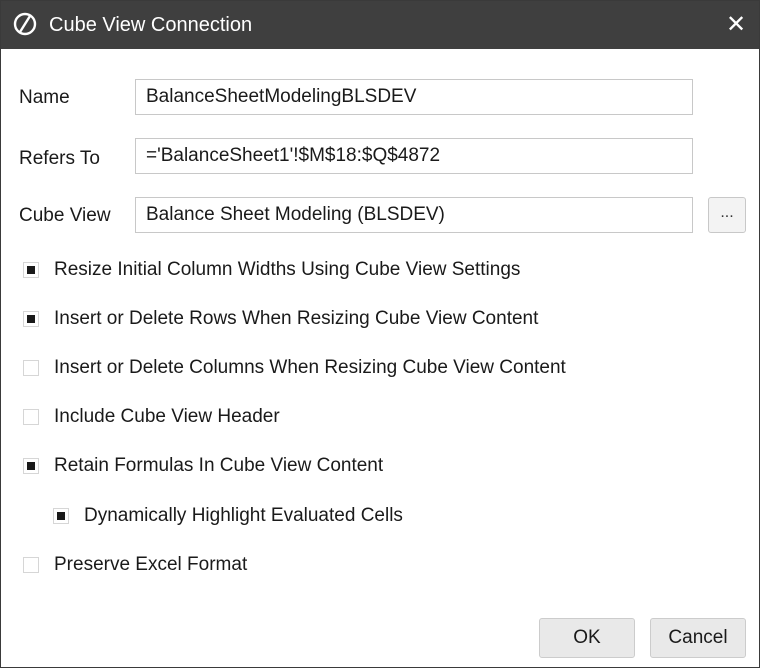 Image resolution: width=760 pixels, height=668 pixels. What do you see at coordinates (151, 25) in the screenshot?
I see `window-title: Cube View Connection` at bounding box center [151, 25].